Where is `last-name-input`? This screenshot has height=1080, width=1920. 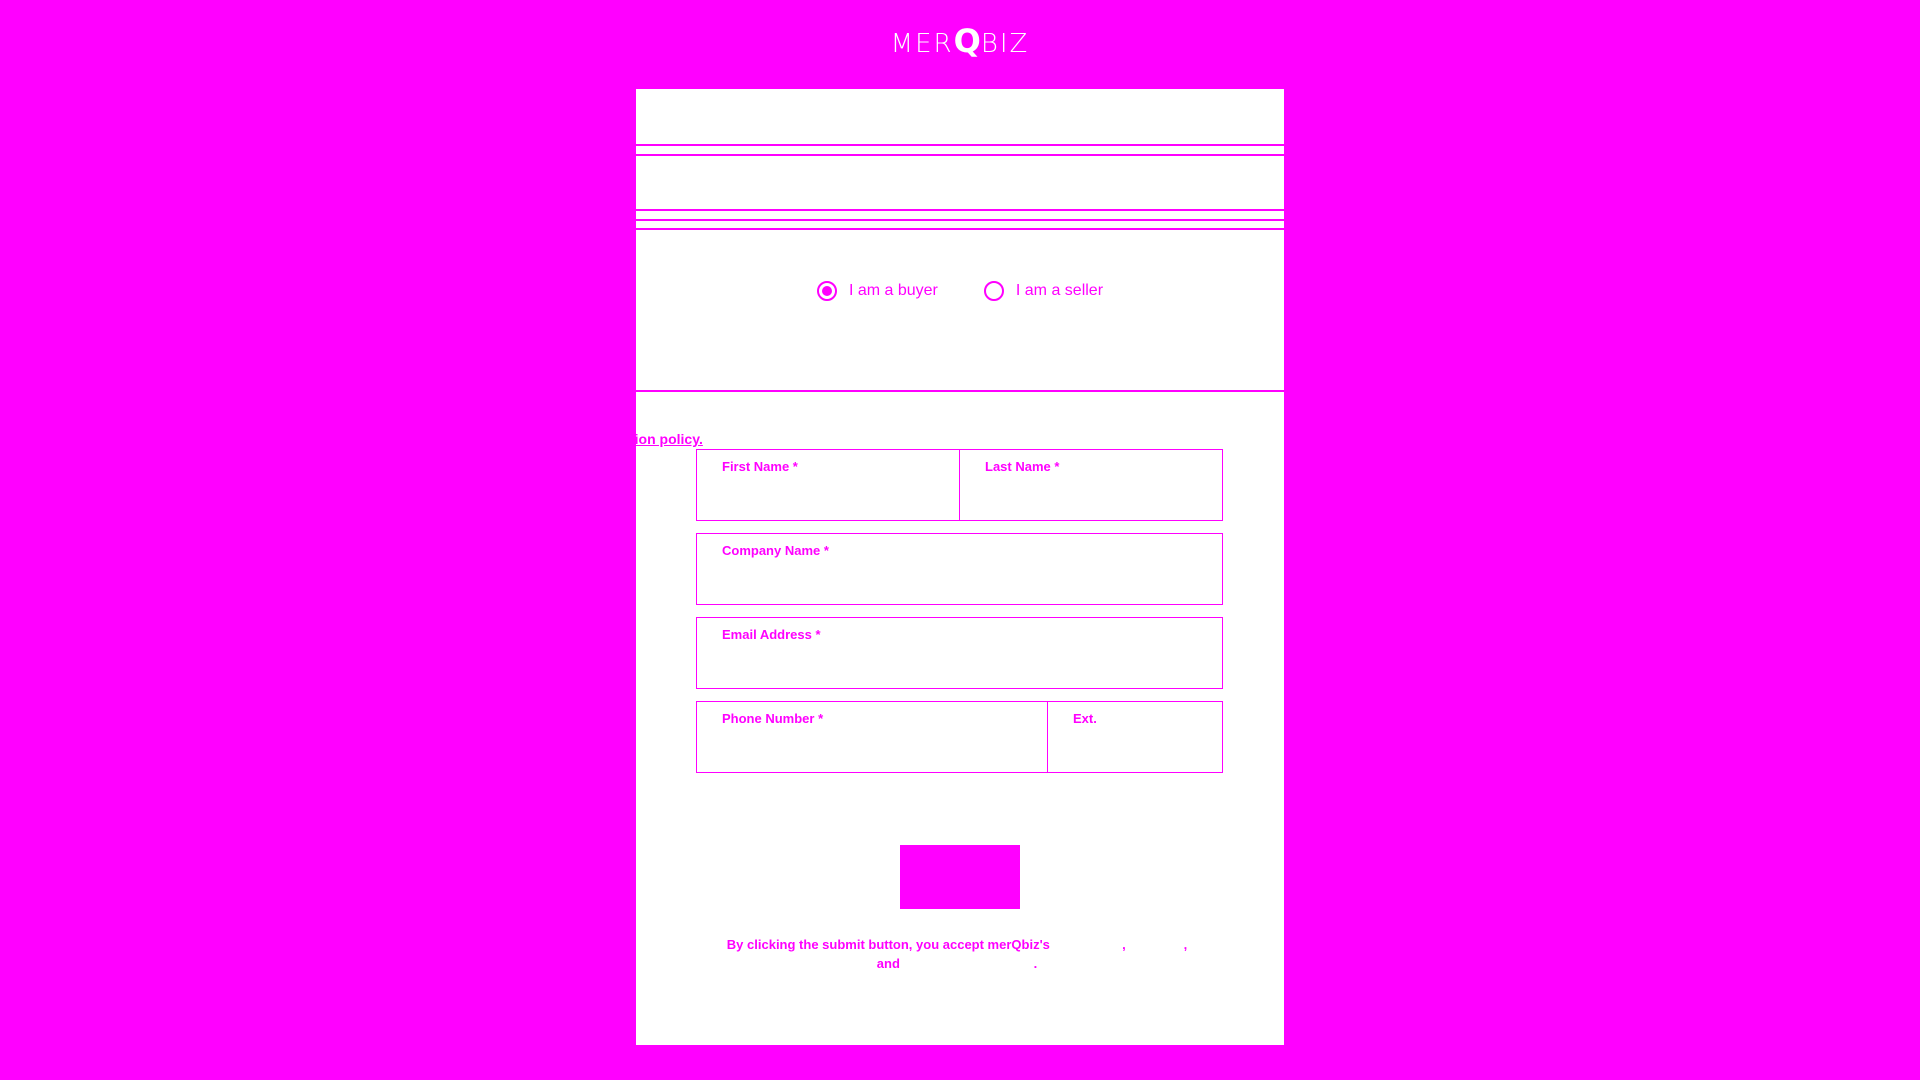 last-name-input is located at coordinates (1098, 499).